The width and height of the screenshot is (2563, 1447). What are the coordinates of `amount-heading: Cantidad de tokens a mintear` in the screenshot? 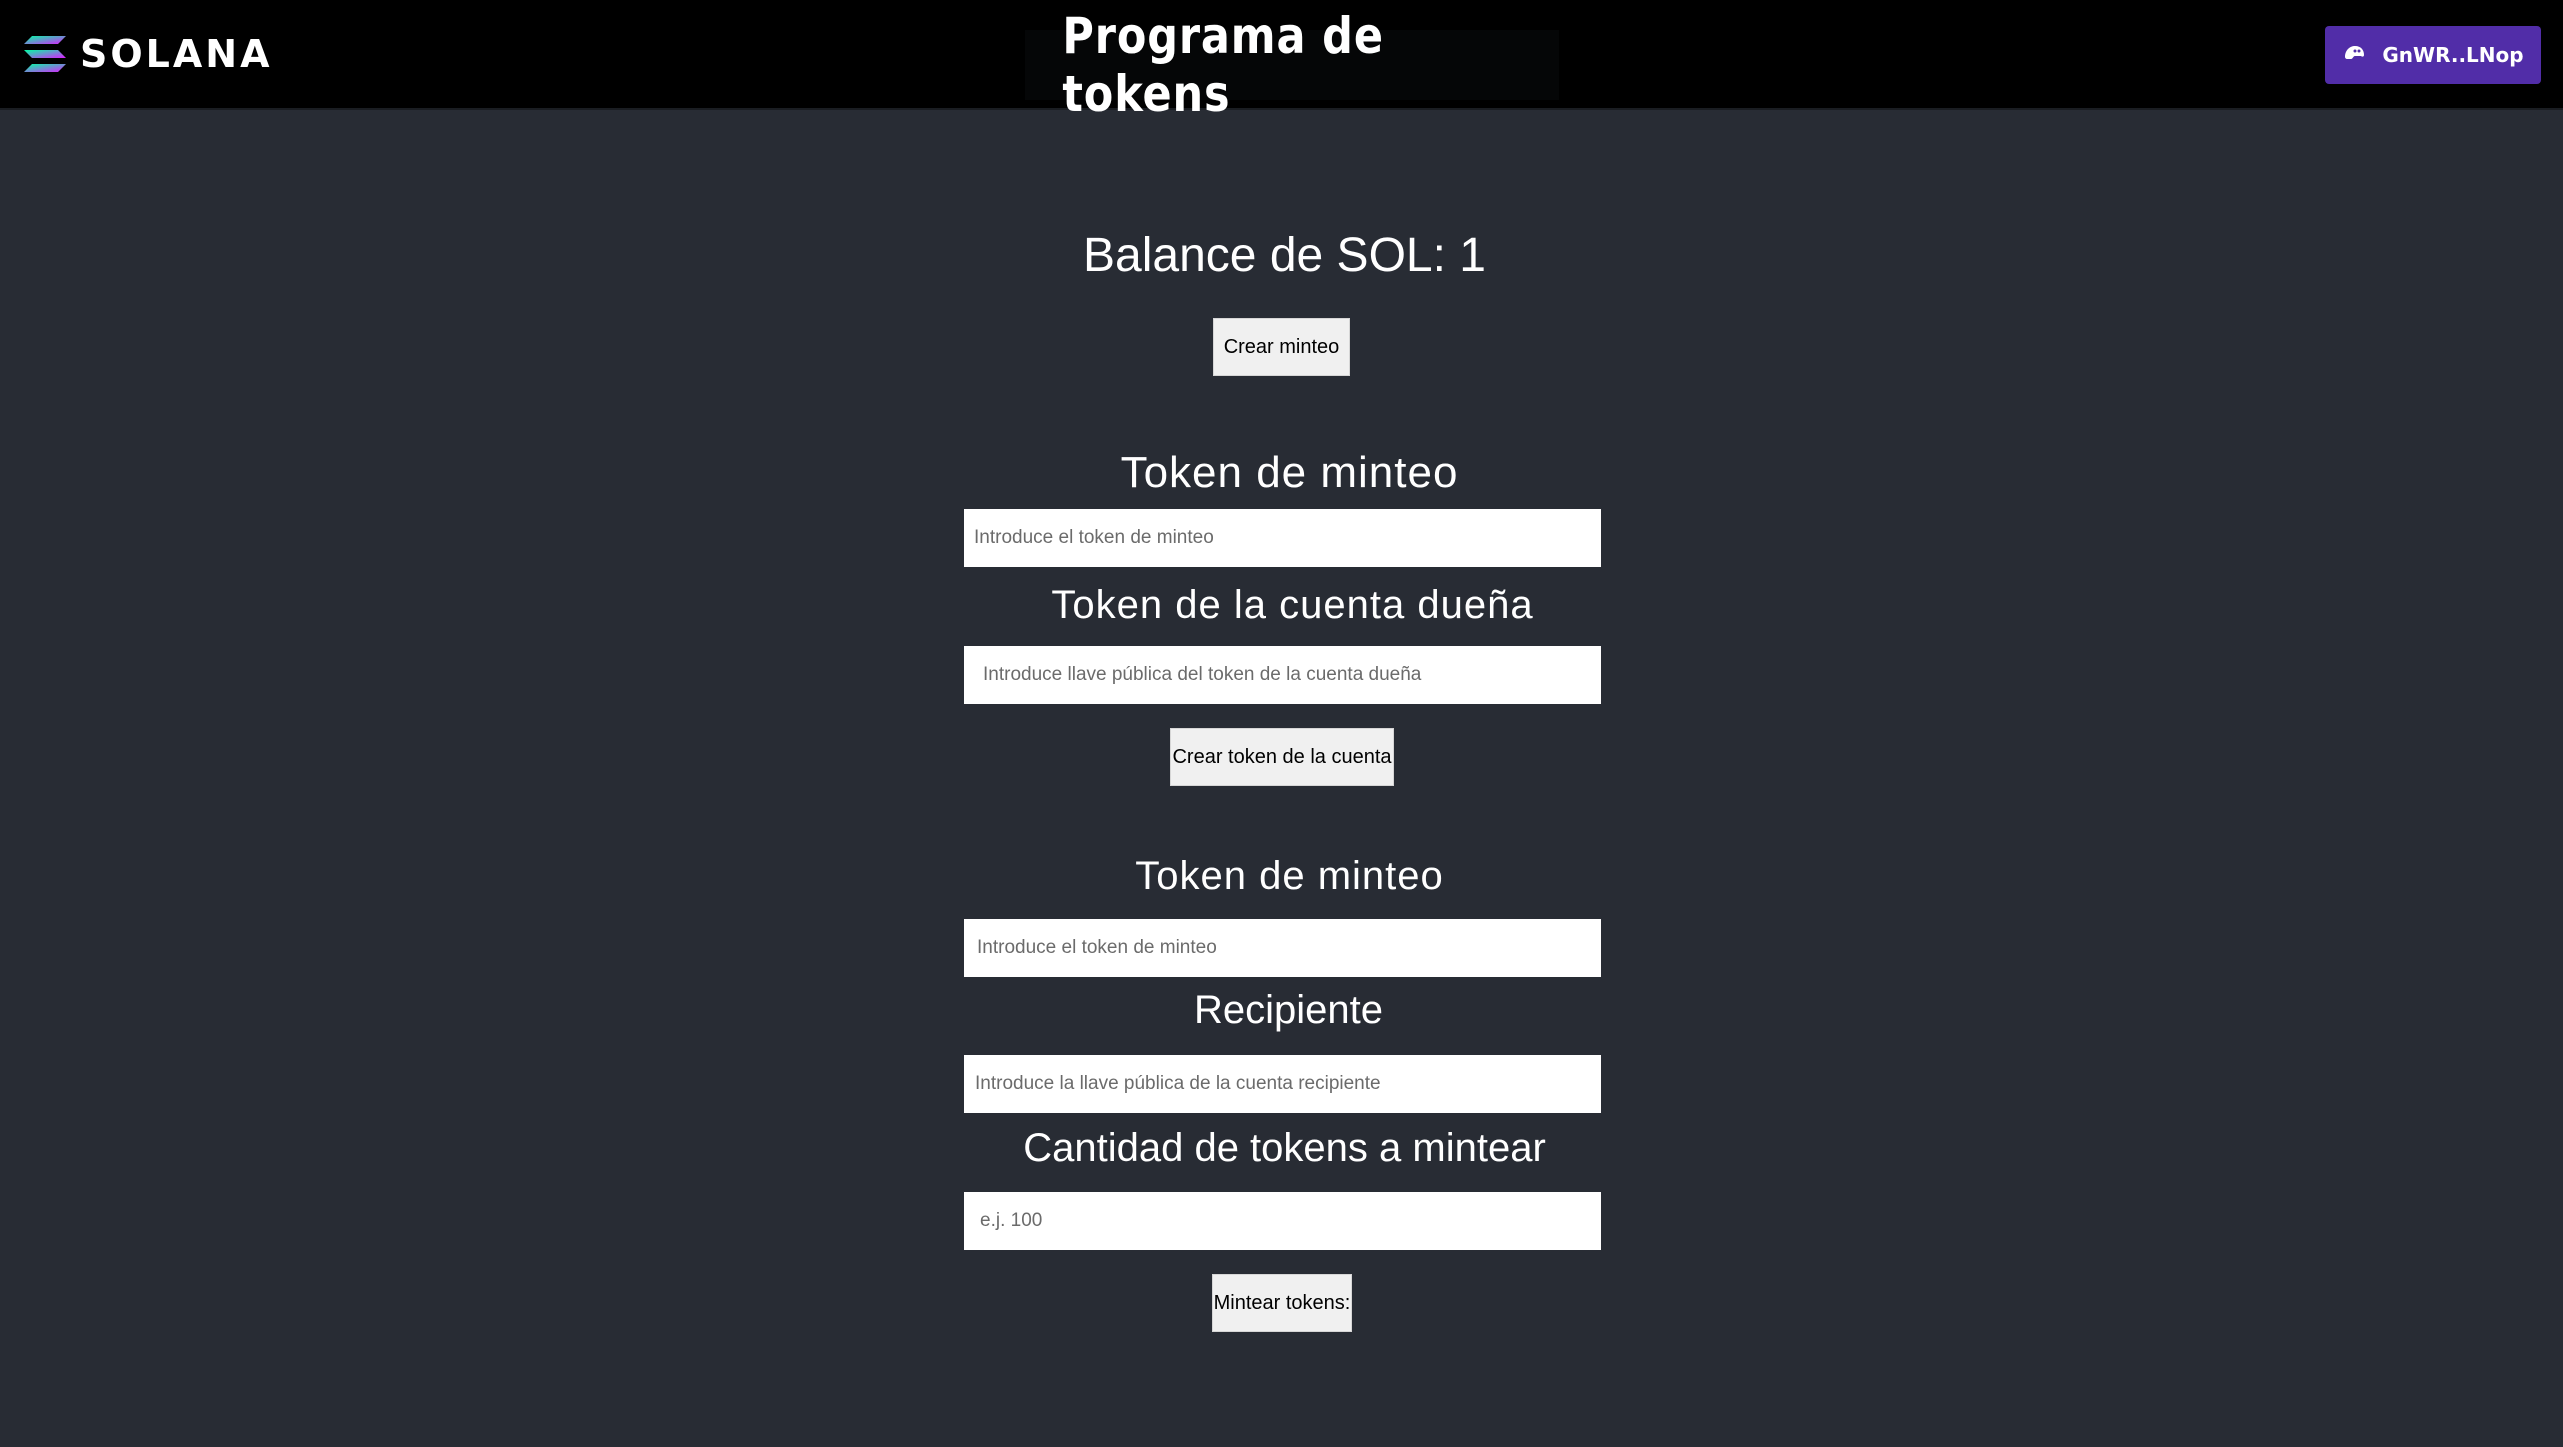 It's located at (1284, 1148).